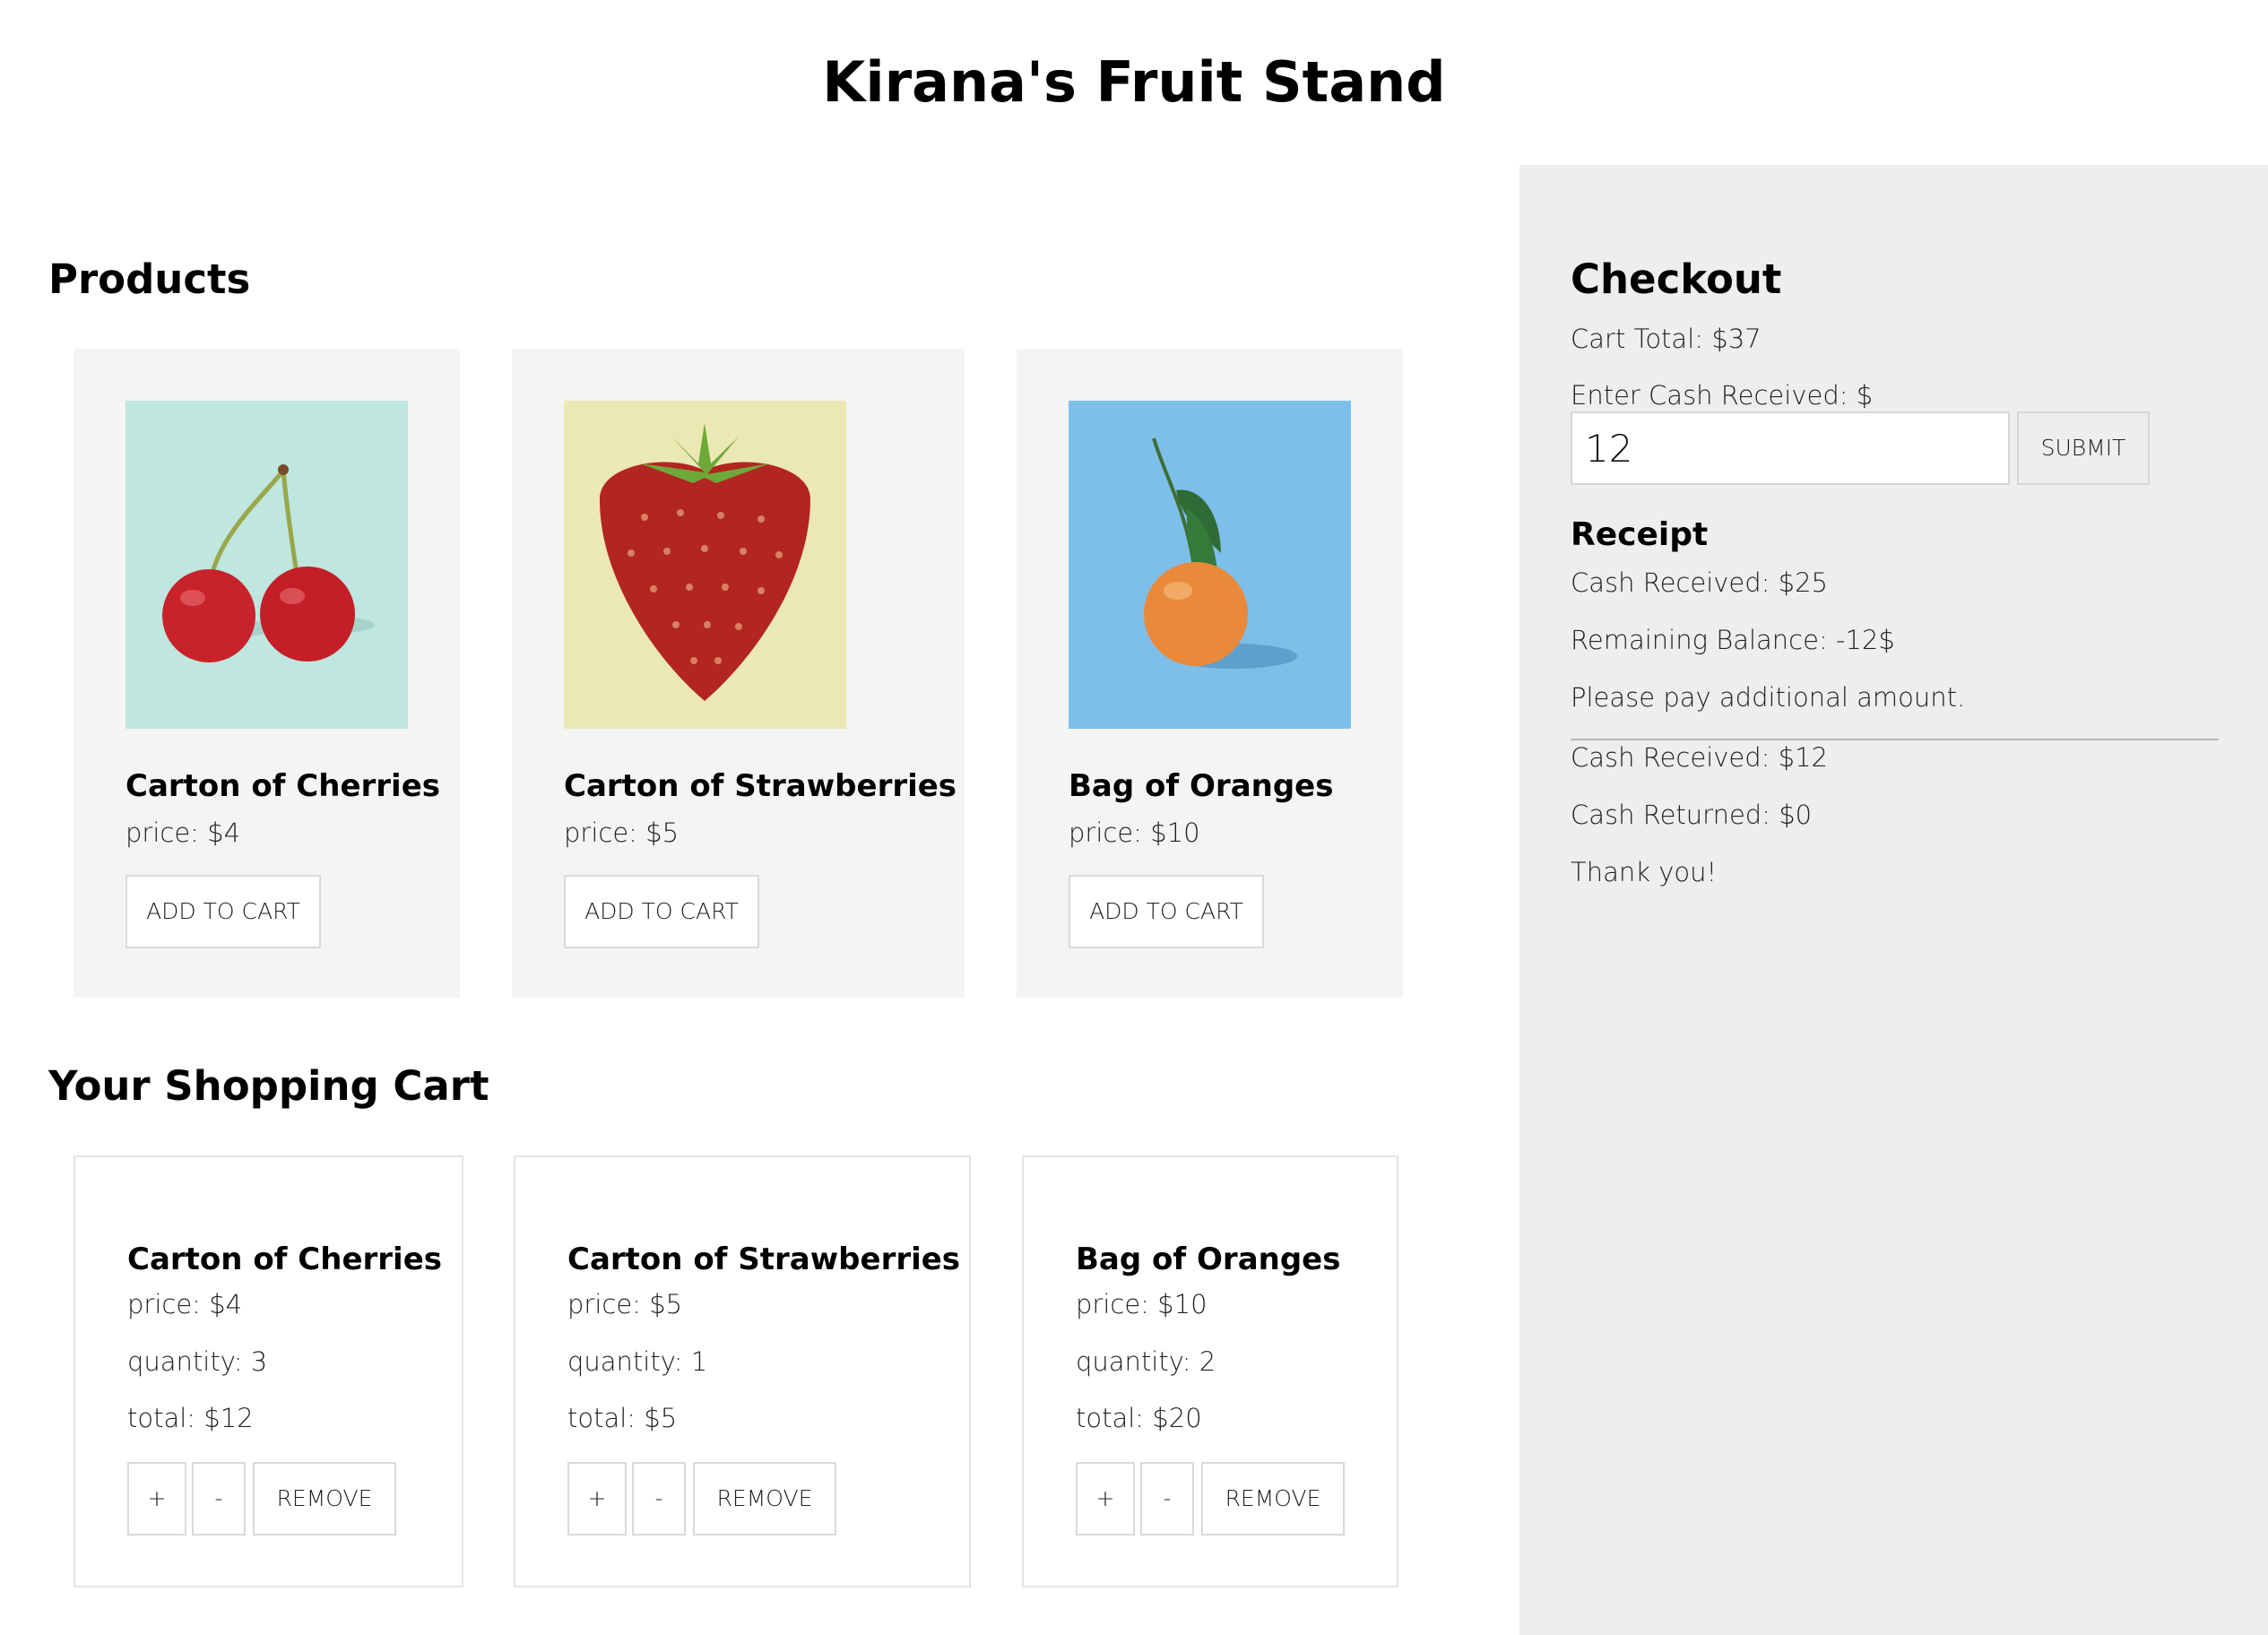 This screenshot has height=1635, width=2268. Describe the element at coordinates (622, 1418) in the screenshot. I see `cart-item-total: total: $5` at that location.